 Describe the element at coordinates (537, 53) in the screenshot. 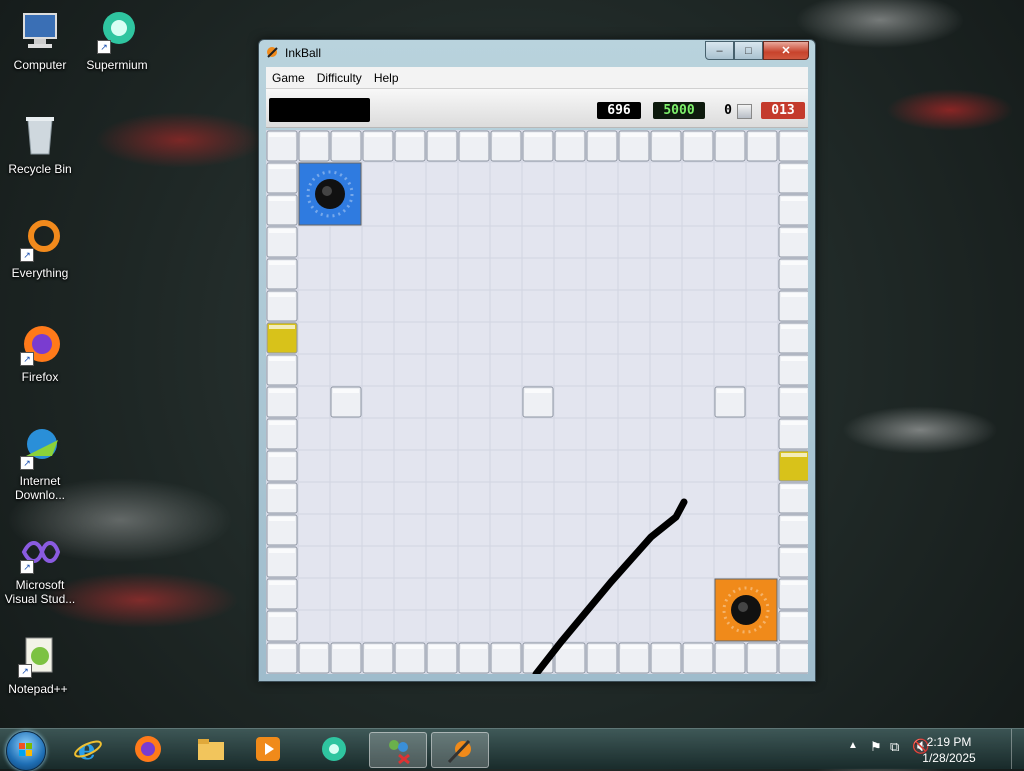

I see `title-bar: InkBall – □ ✕` at that location.